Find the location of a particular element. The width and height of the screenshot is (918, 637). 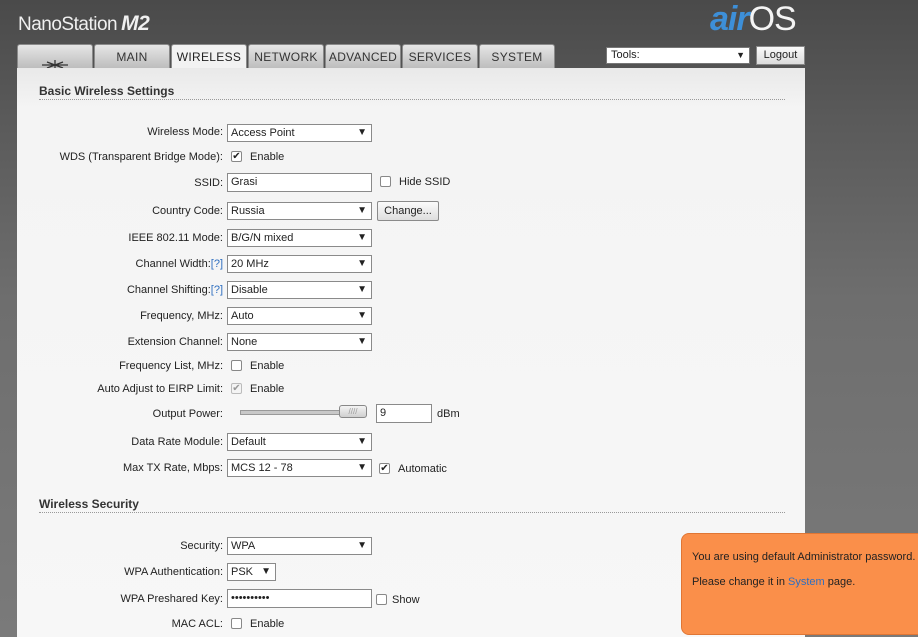

channel-width-help-link: [?] is located at coordinates (217, 264).